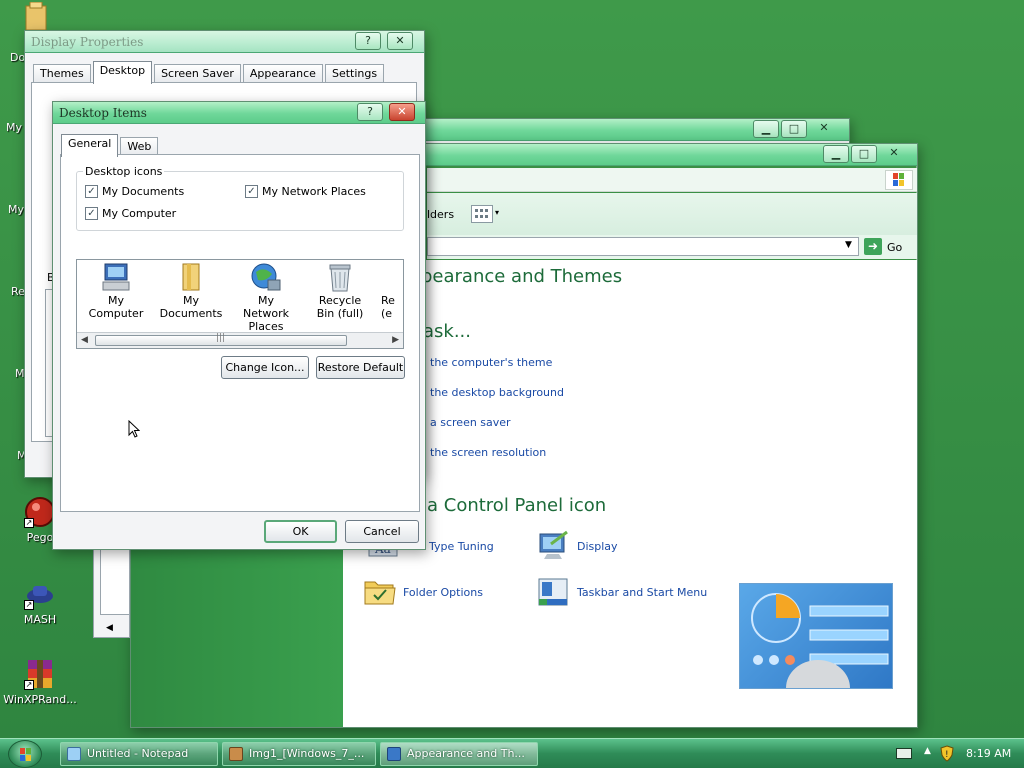  I want to click on show-hidden-icons-icon: ▲, so click(927, 751).